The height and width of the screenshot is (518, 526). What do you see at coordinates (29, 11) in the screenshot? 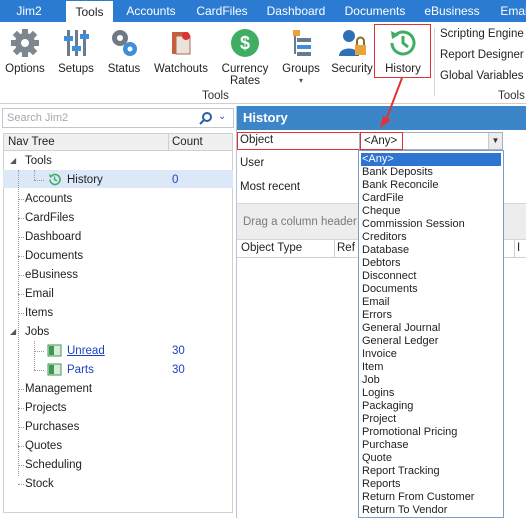
I see `tab-jim2: Jim2` at bounding box center [29, 11].